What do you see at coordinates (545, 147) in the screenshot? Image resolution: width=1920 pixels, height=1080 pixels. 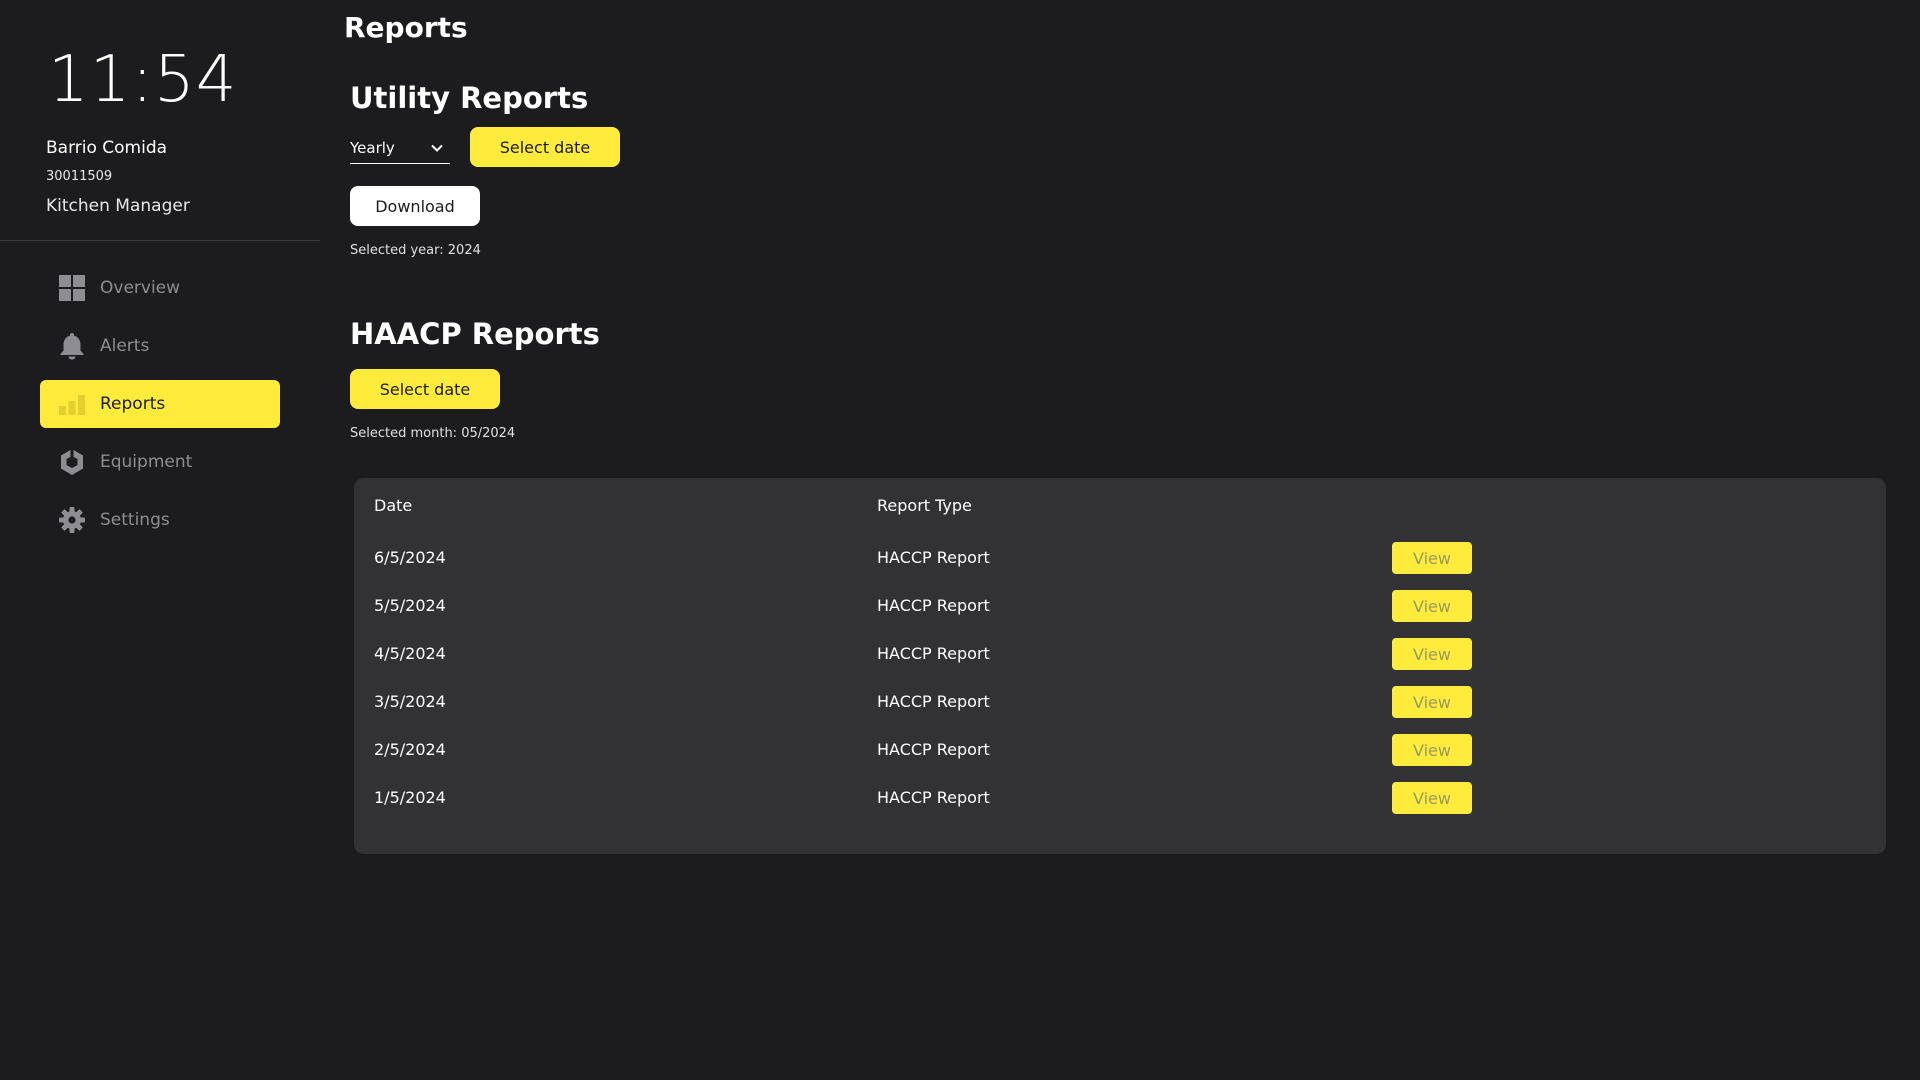 I see `utility-select-date-button: Select date` at bounding box center [545, 147].